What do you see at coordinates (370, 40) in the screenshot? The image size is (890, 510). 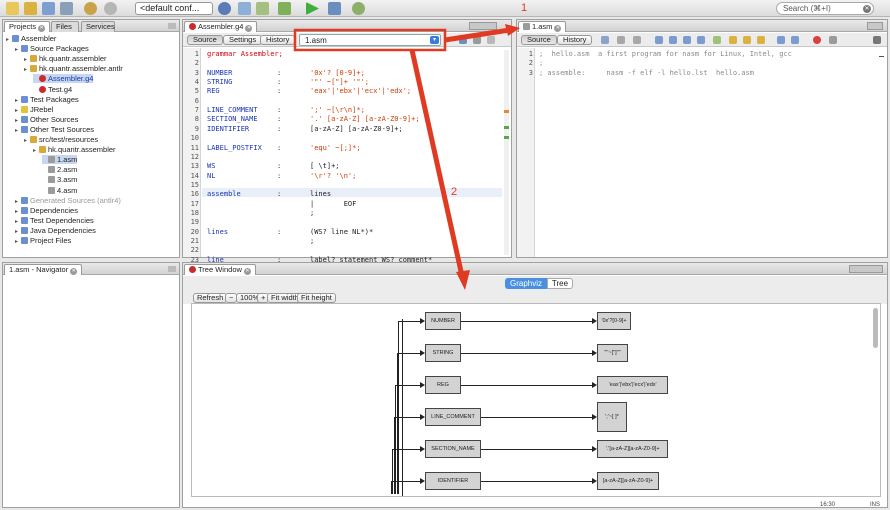 I see `callout-box` at bounding box center [370, 40].